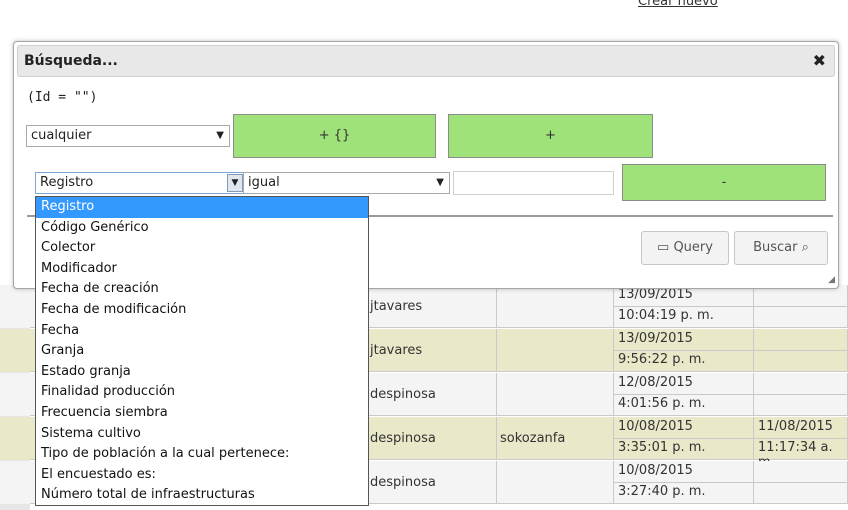  I want to click on time-text: 3:27:40 p. m., so click(662, 491).